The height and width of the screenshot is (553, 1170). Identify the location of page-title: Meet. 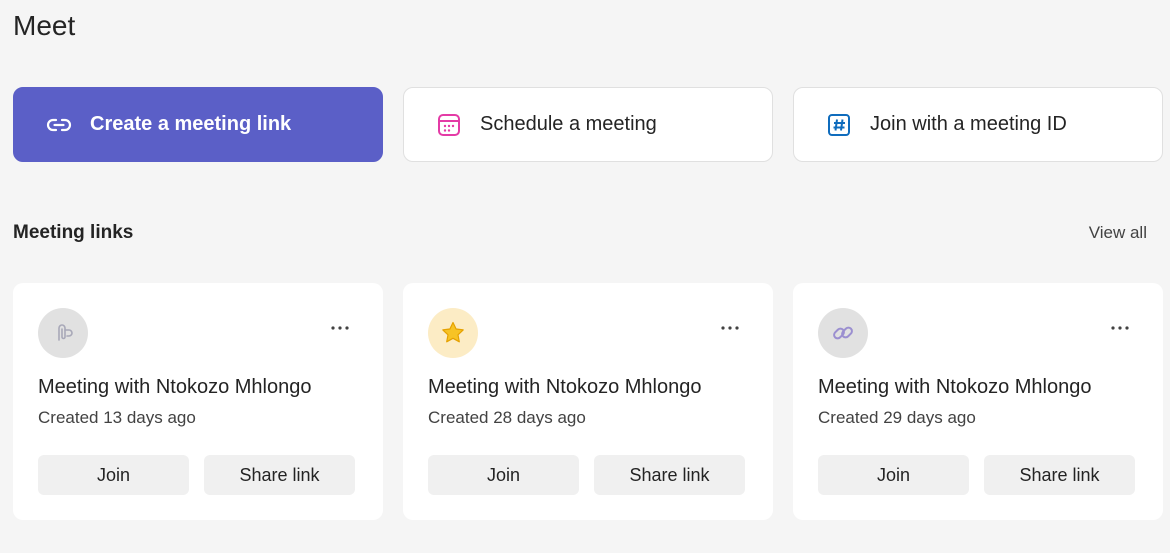
(44, 25).